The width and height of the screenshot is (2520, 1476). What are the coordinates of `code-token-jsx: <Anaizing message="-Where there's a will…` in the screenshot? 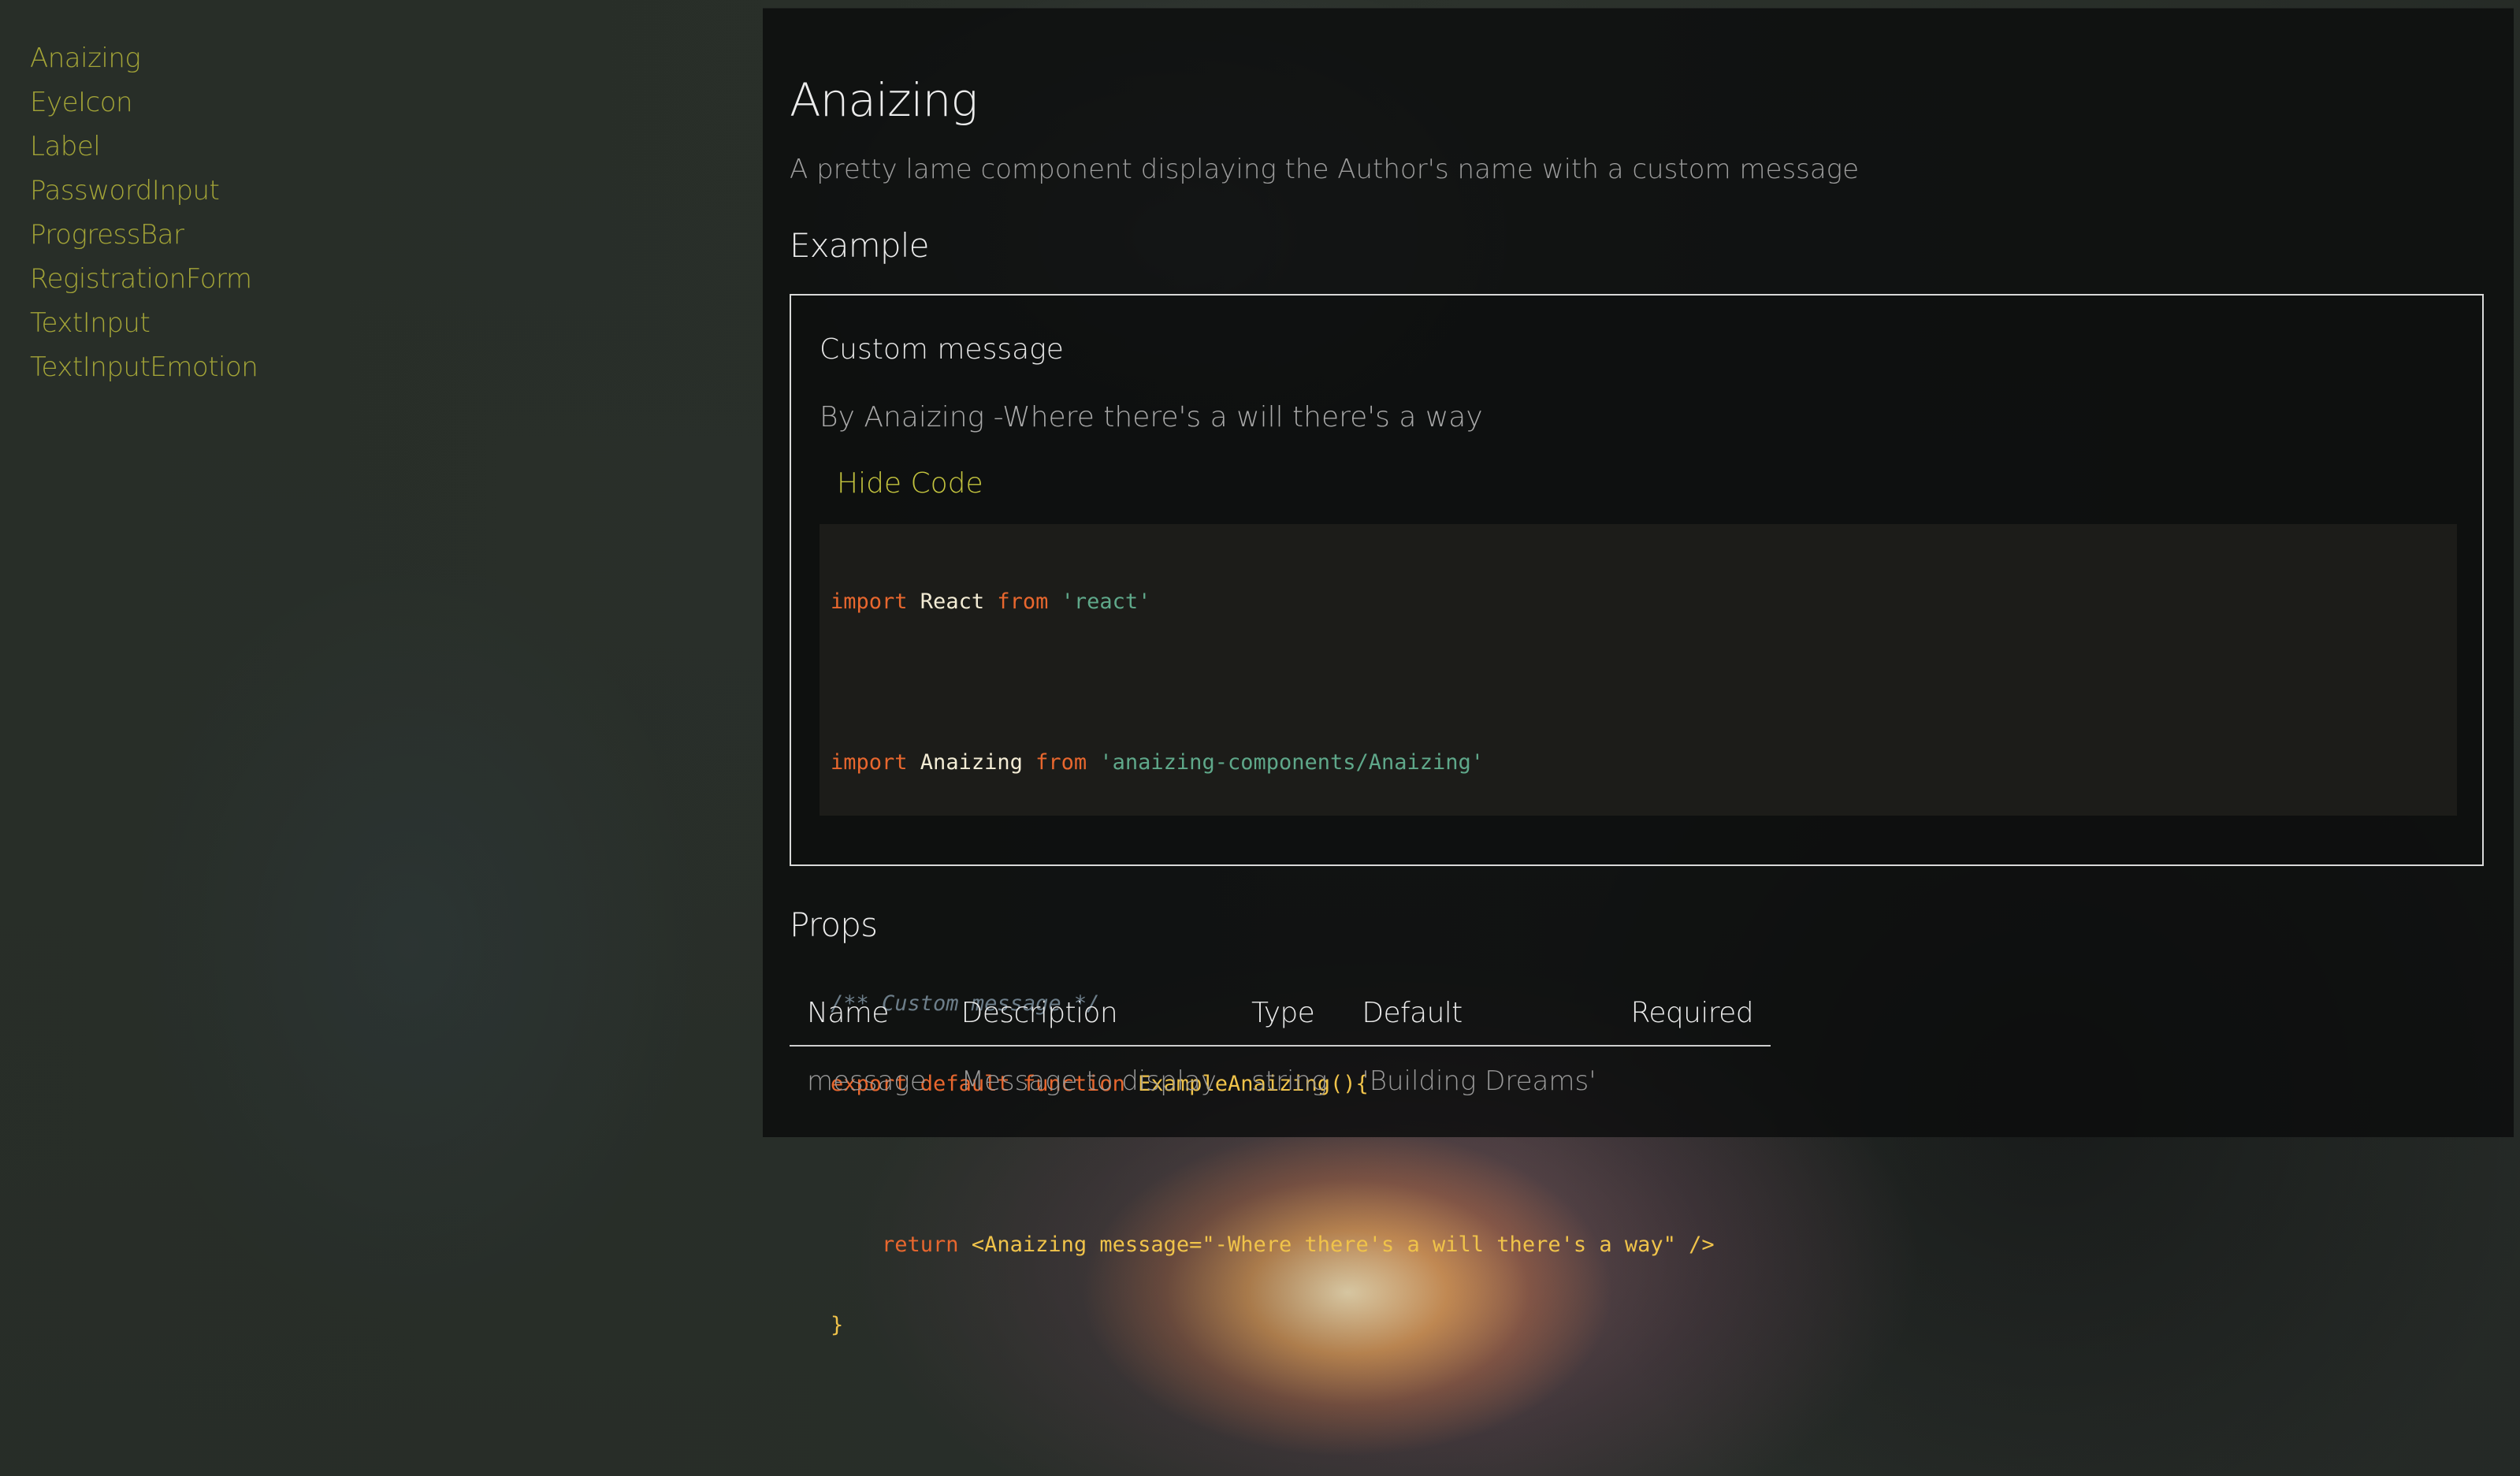 It's located at (1336, 1245).